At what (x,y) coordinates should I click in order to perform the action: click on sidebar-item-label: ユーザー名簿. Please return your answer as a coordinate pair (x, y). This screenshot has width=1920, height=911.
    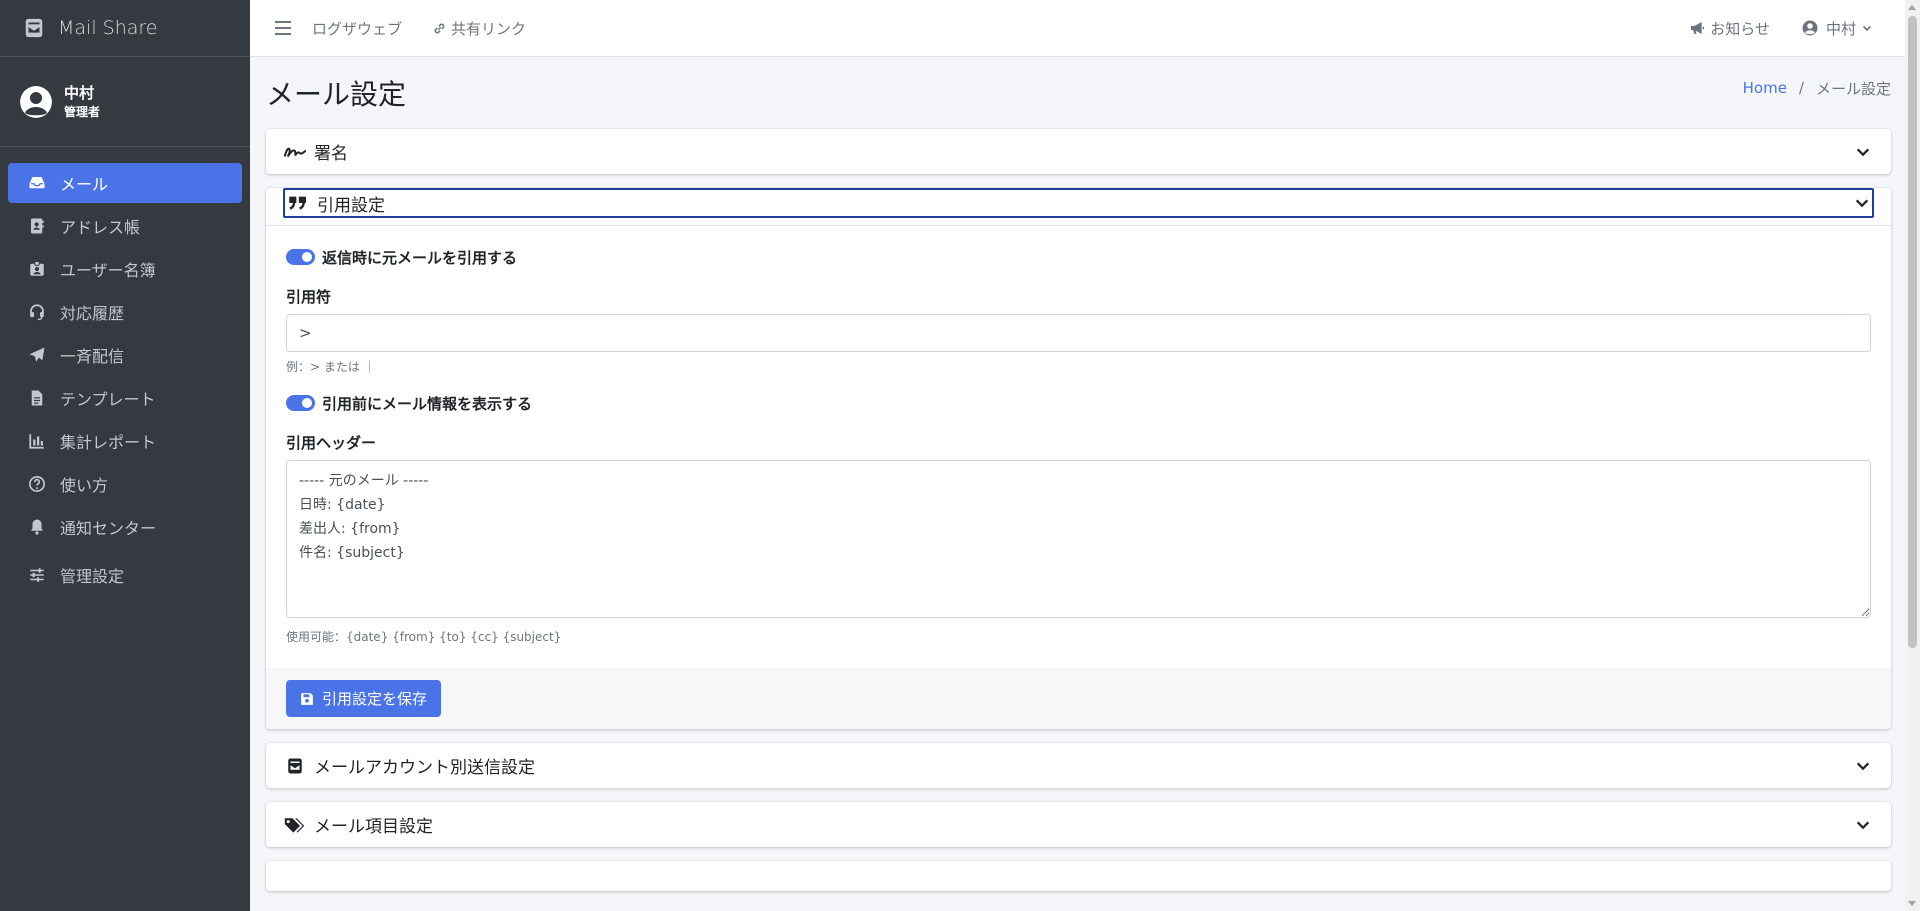
    Looking at the image, I should click on (108, 270).